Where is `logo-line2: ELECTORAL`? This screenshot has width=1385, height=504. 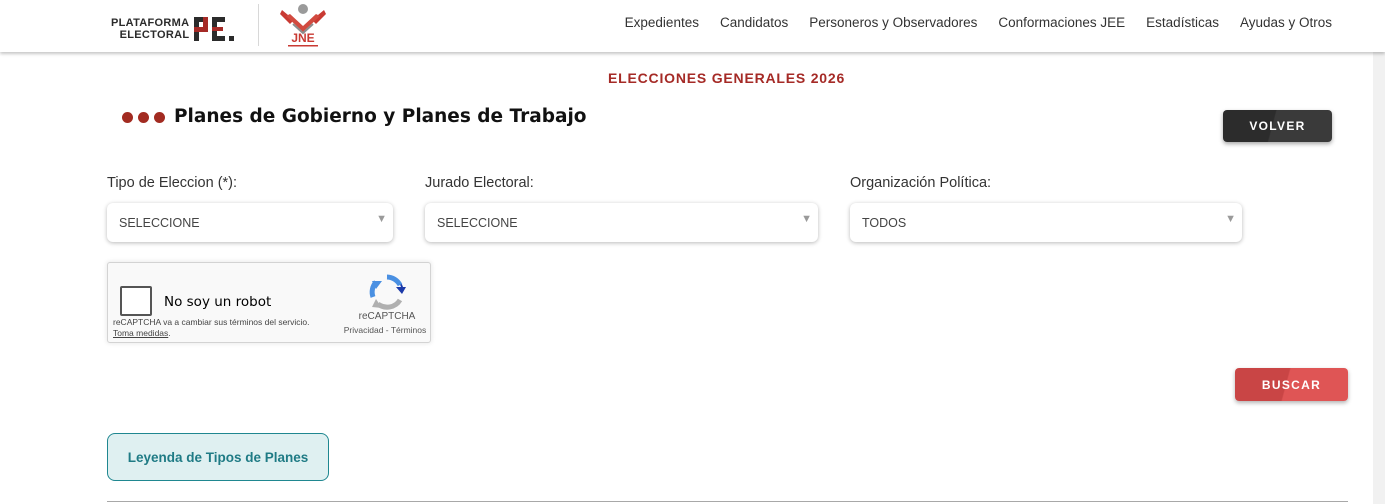 logo-line2: ELECTORAL is located at coordinates (154, 35).